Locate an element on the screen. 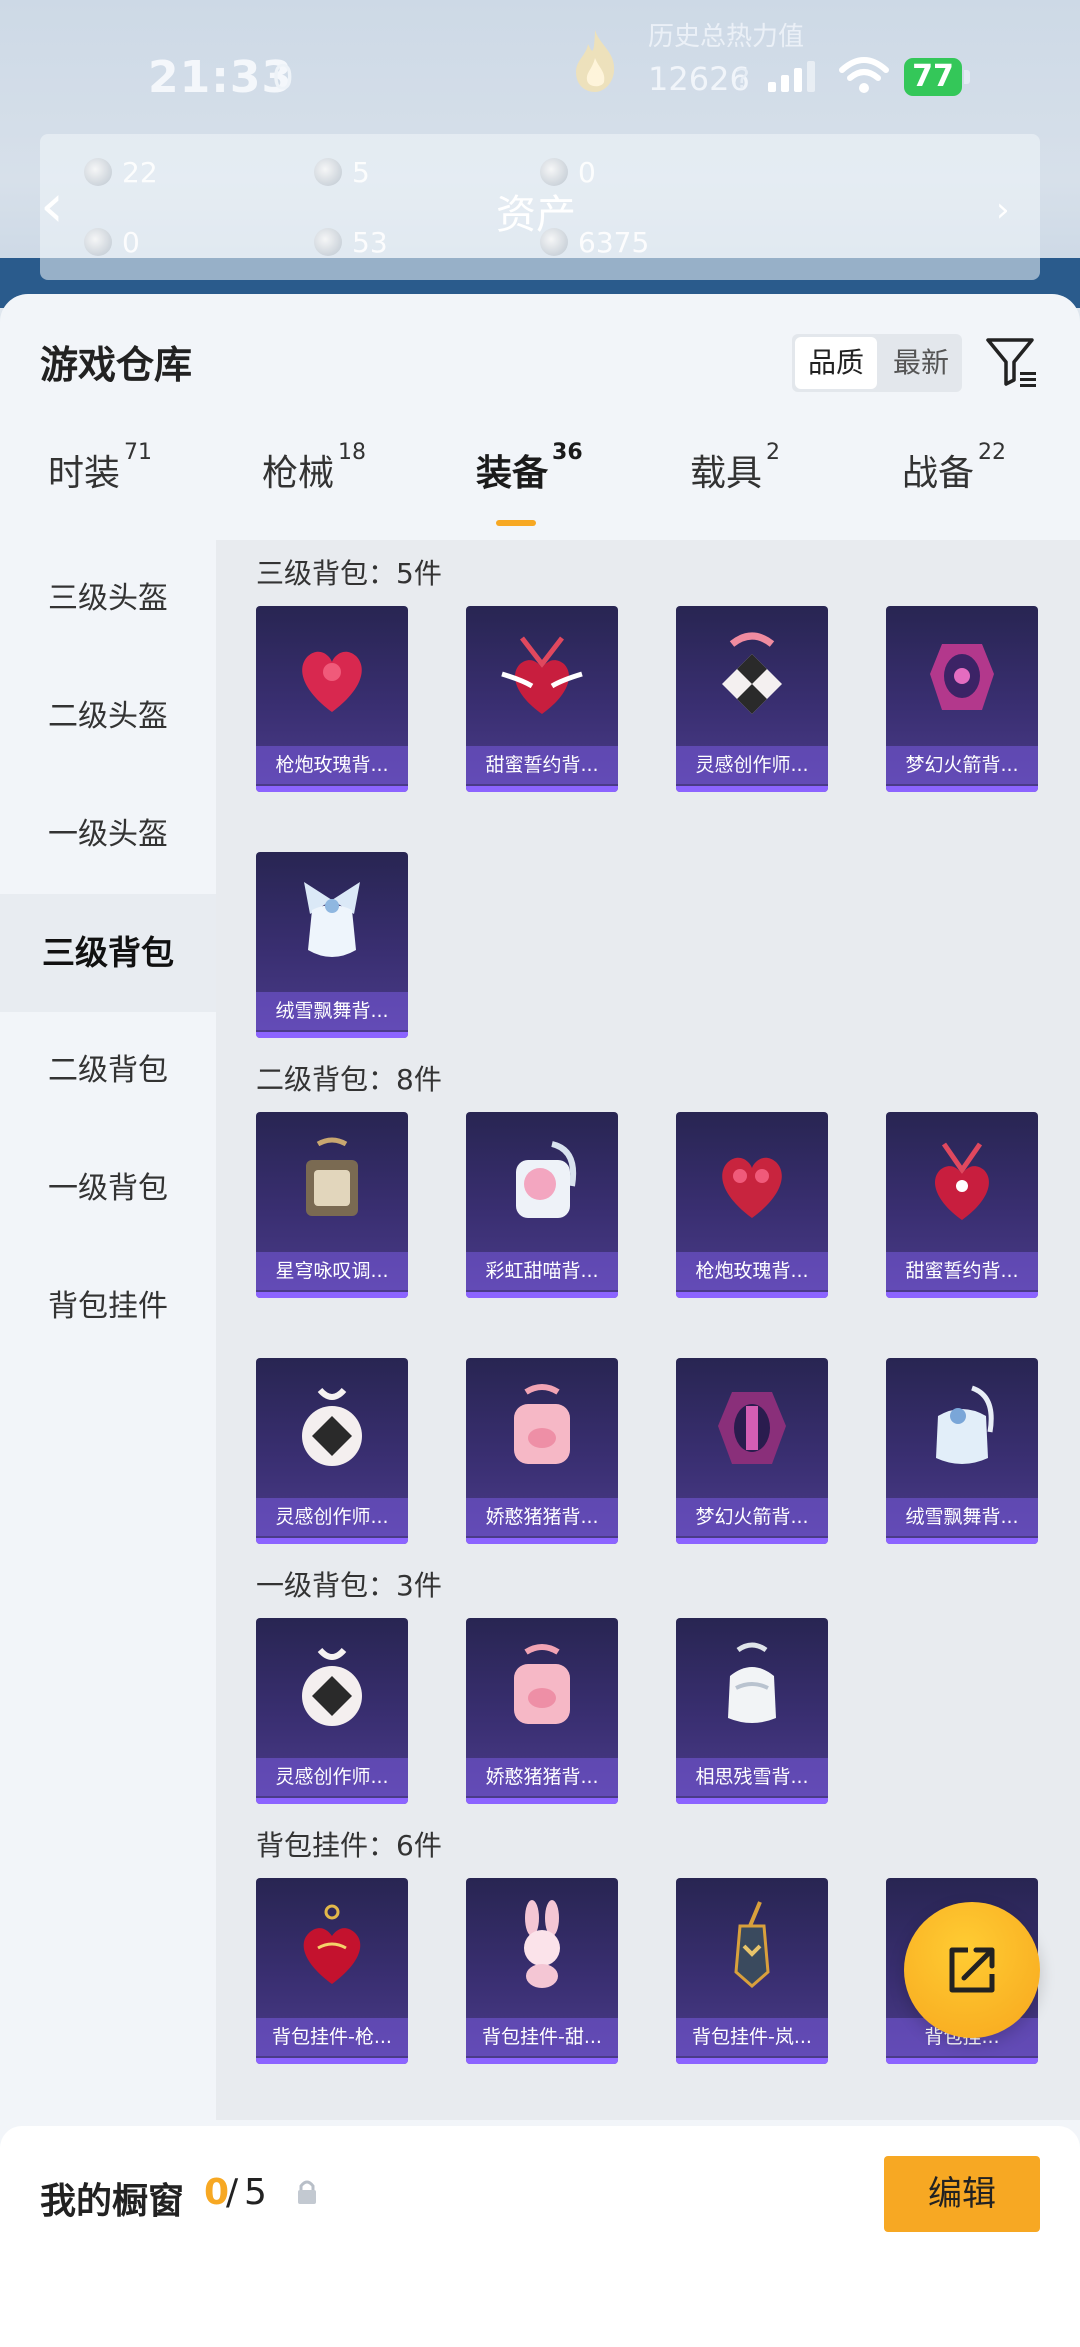  sort-newest-button: 最新 is located at coordinates (921, 363).